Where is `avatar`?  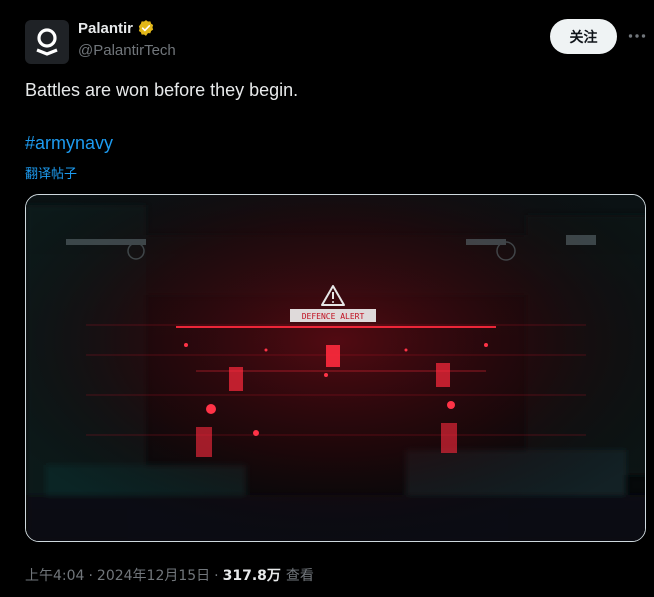 avatar is located at coordinates (47, 42).